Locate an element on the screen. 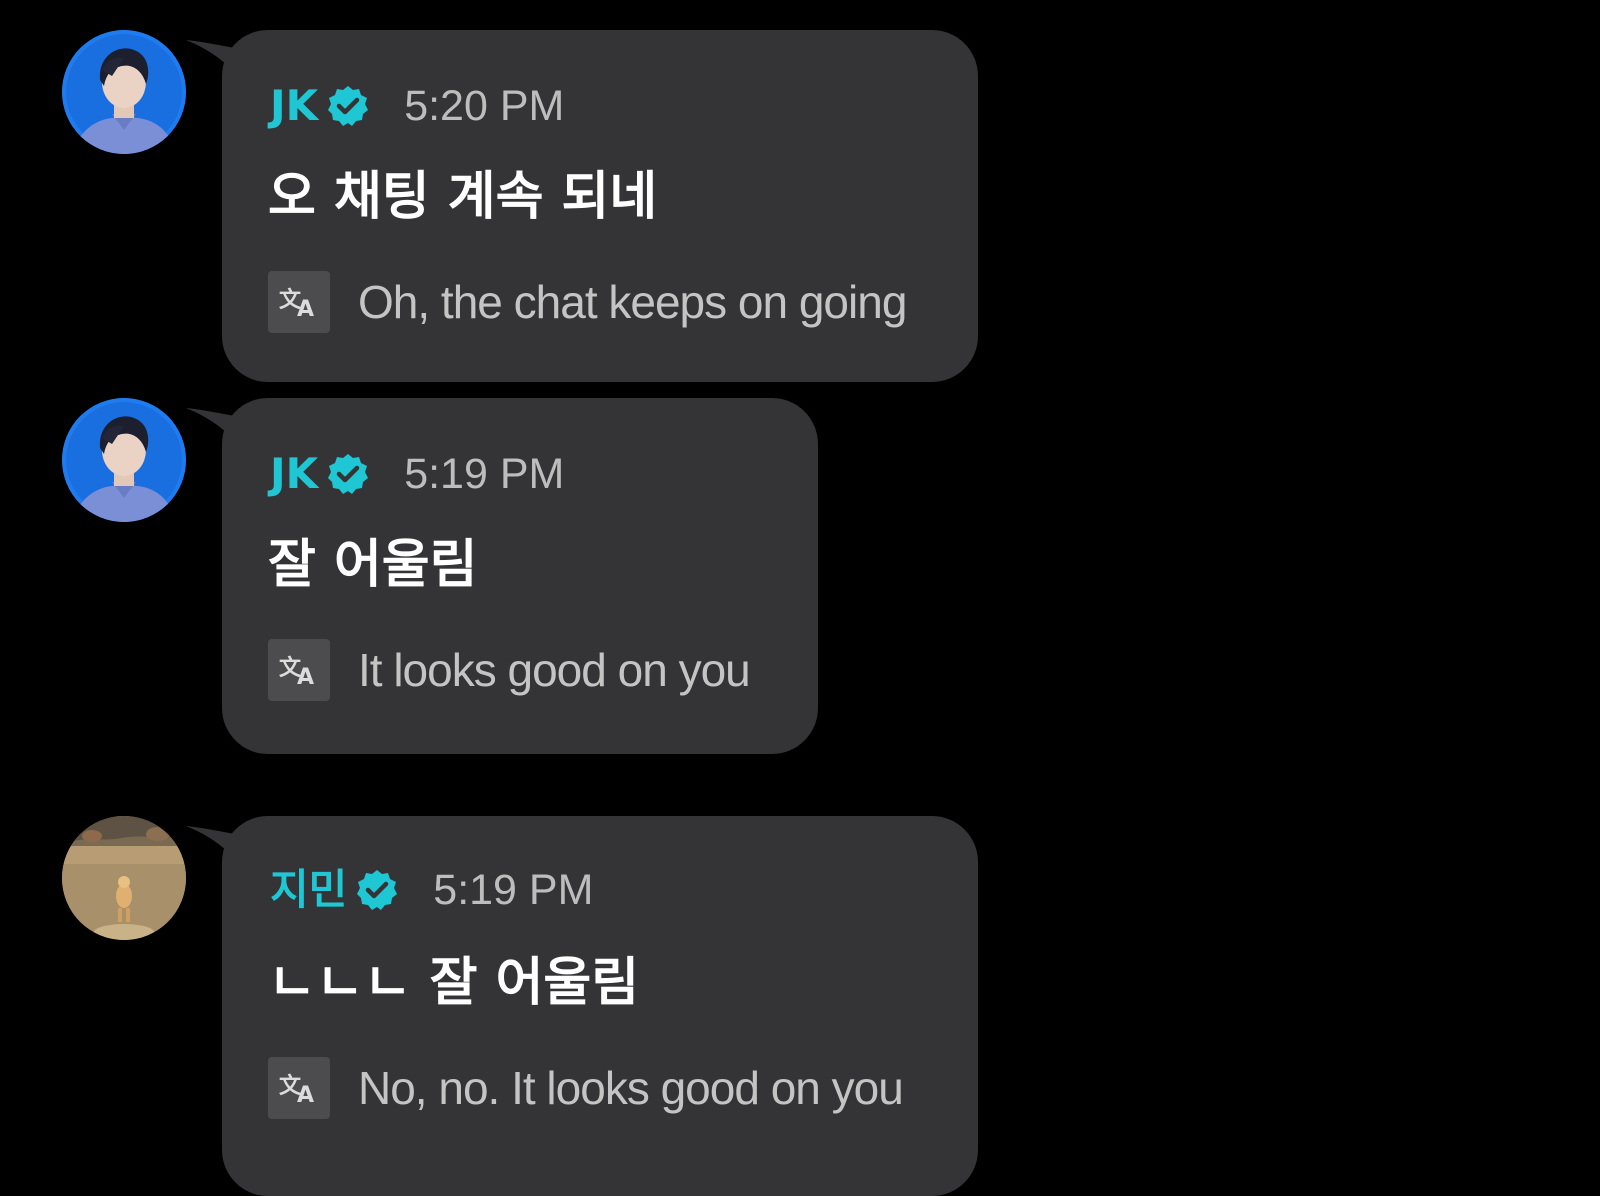 This screenshot has width=1600, height=1196. message-time: 5:20 PM is located at coordinates (484, 106).